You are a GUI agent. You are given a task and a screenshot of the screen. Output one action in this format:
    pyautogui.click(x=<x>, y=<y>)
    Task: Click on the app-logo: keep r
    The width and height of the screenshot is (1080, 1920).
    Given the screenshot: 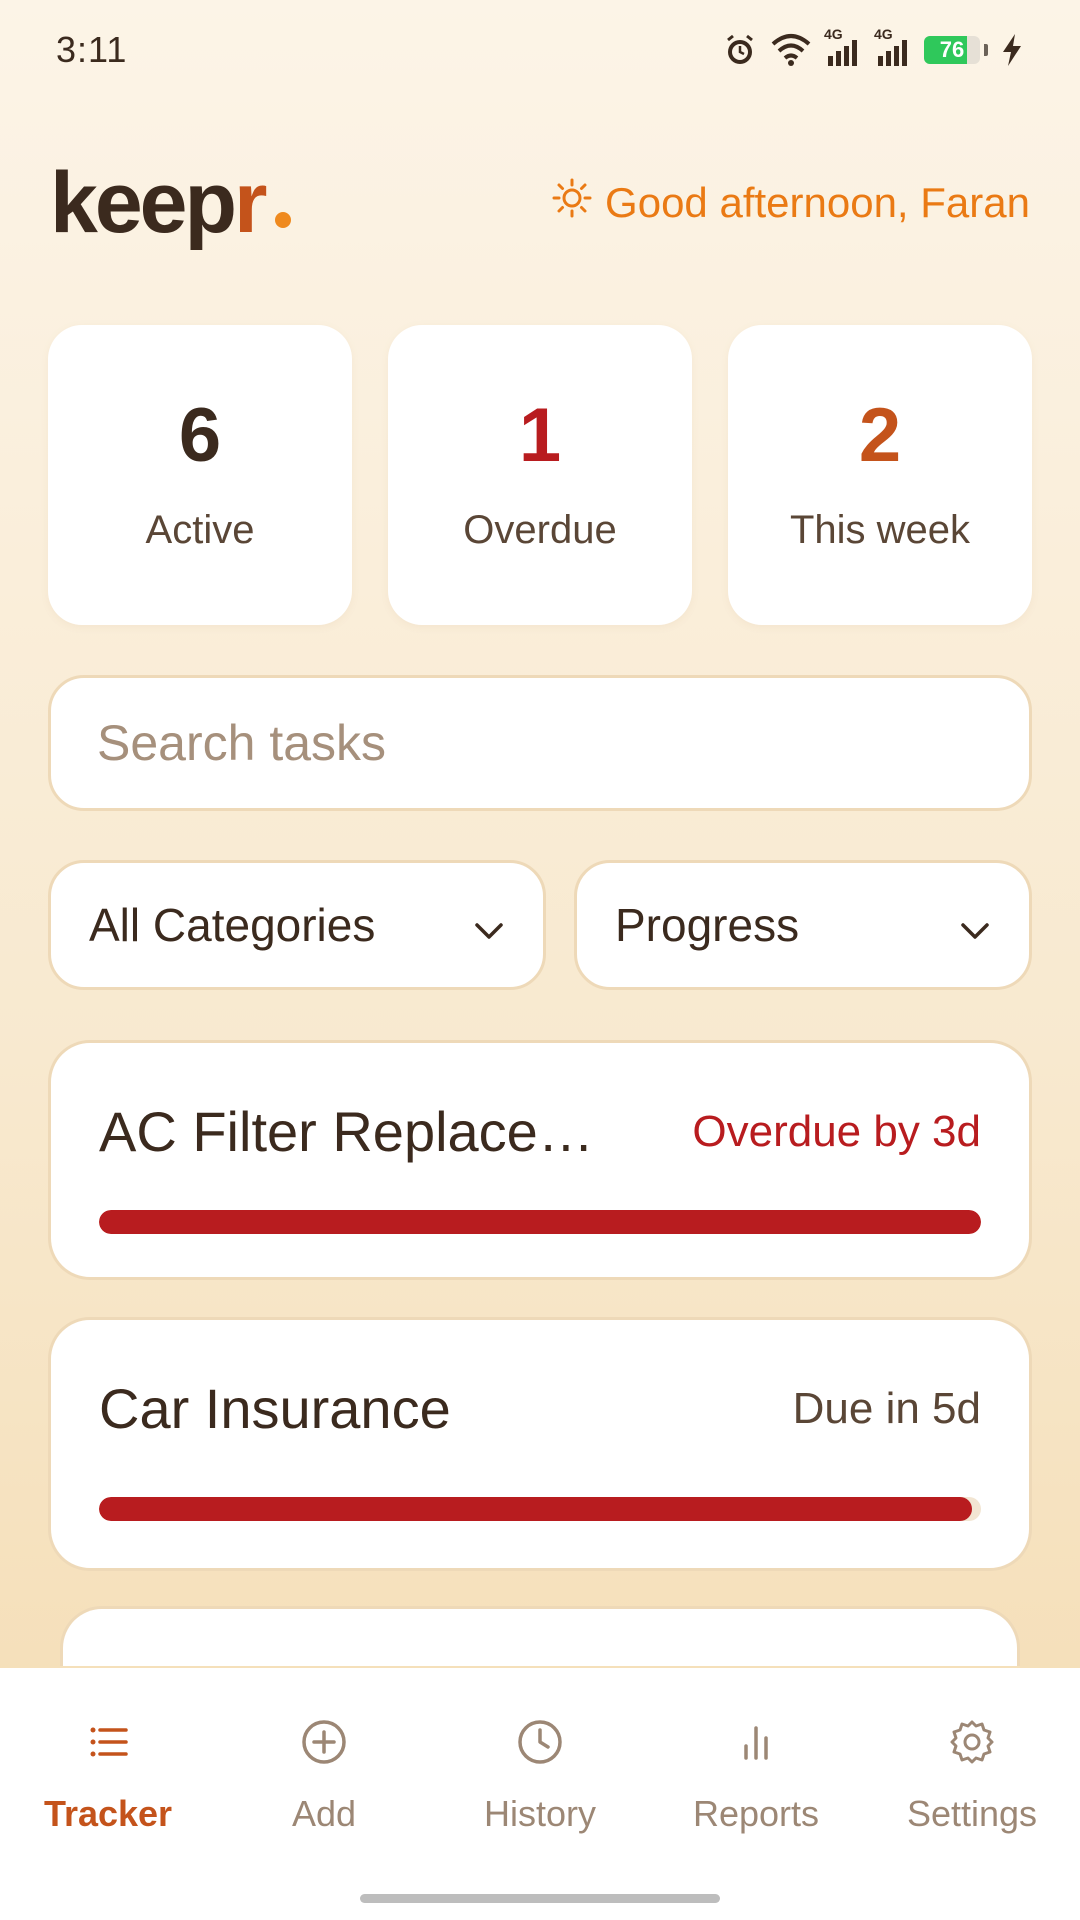 What is the action you would take?
    pyautogui.click(x=170, y=203)
    